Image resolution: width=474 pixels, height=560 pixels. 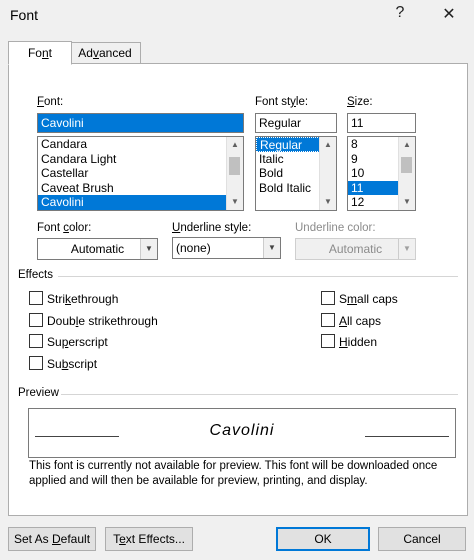 I want to click on preview-baseline-right, so click(x=407, y=436).